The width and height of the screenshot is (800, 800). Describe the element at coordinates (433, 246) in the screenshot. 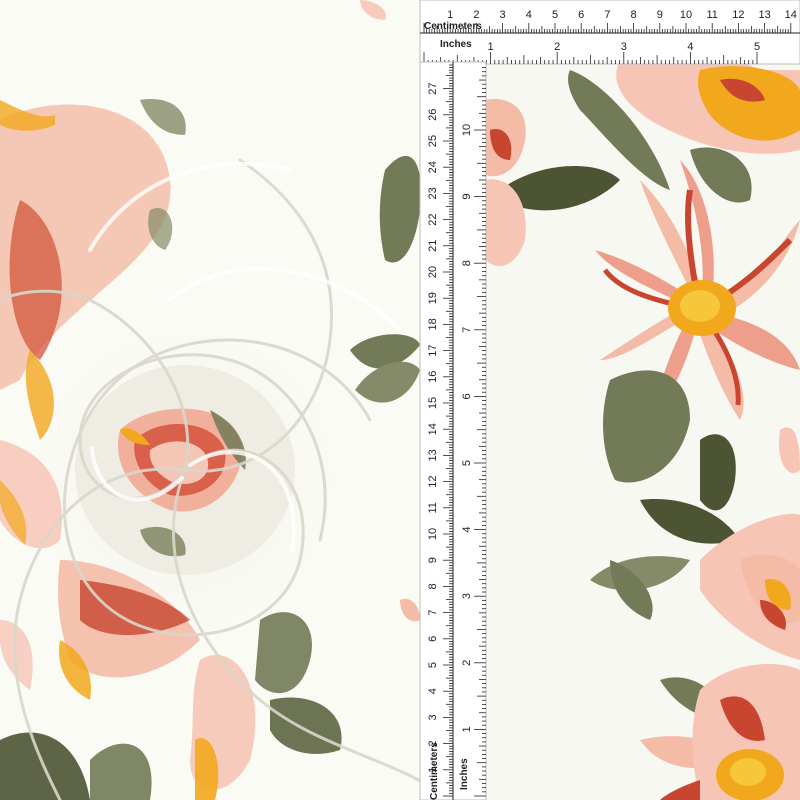

I see `ruler-cm-number: 21` at that location.